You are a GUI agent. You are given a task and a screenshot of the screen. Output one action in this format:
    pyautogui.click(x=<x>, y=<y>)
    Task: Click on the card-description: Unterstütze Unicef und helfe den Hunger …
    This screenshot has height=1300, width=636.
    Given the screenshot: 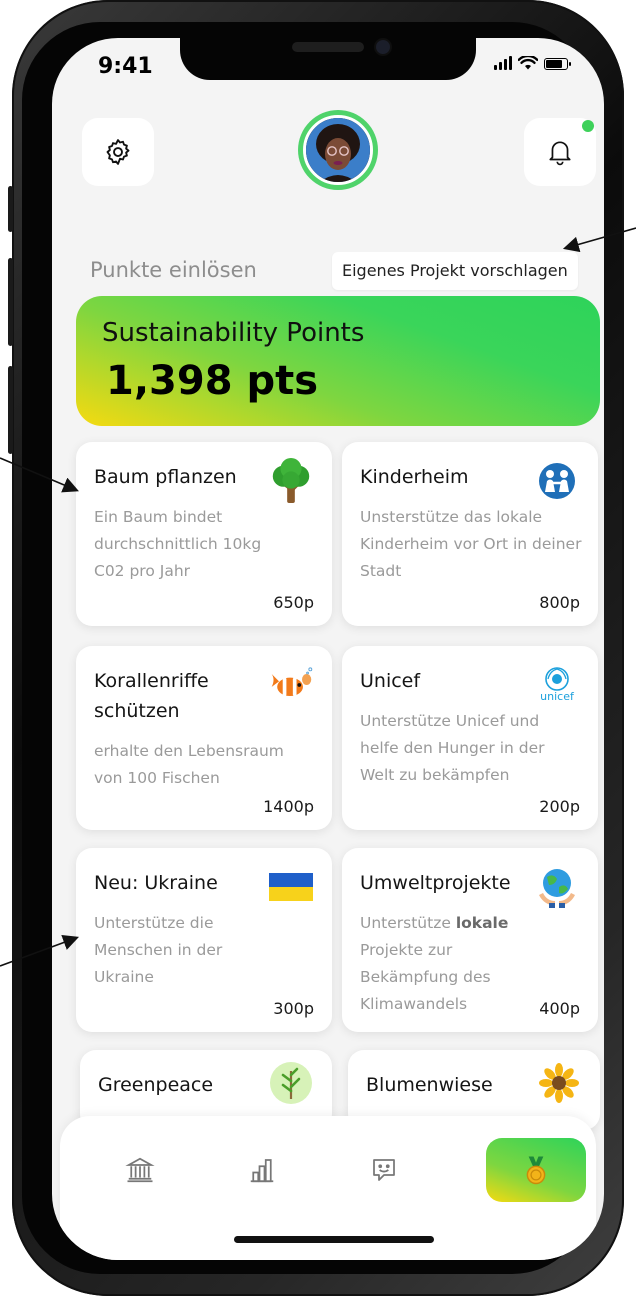 What is the action you would take?
    pyautogui.click(x=452, y=748)
    